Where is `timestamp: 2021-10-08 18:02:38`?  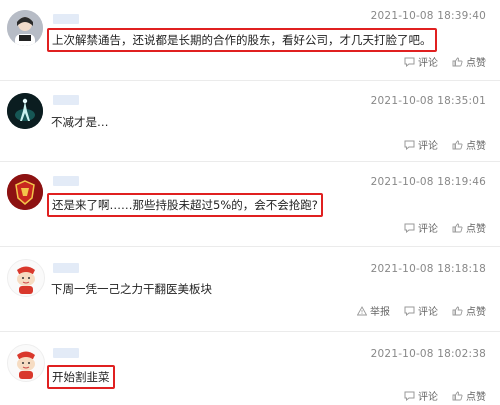 timestamp: 2021-10-08 18:02:38 is located at coordinates (428, 354).